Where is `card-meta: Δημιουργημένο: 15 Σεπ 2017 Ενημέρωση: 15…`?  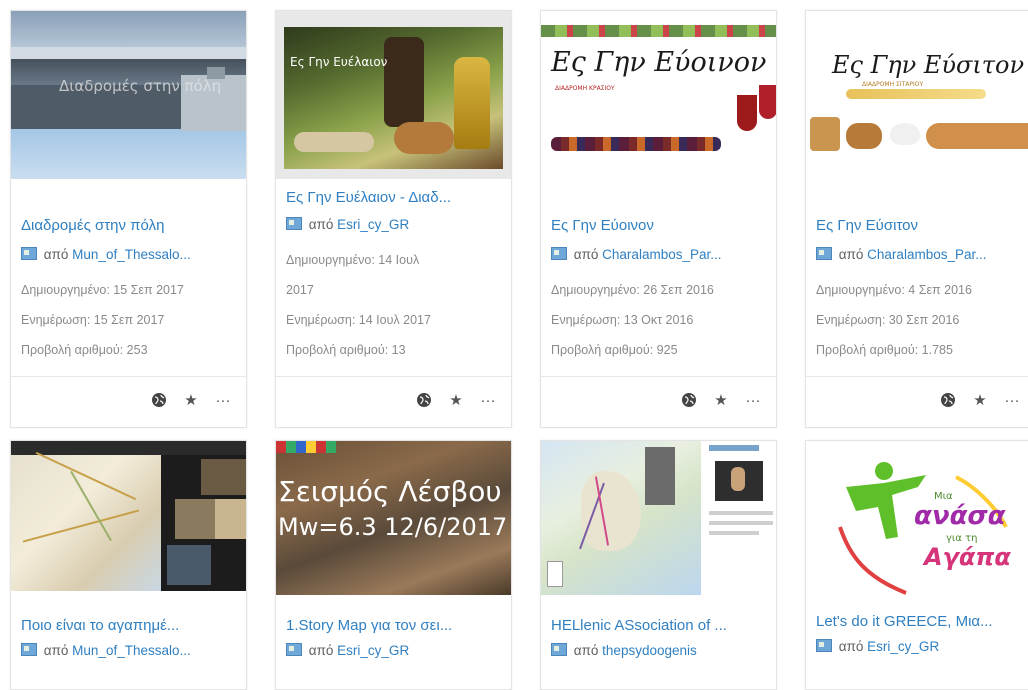
card-meta: Δημιουργημένο: 15 Σεπ 2017 Ενημέρωση: 15… is located at coordinates (129, 320).